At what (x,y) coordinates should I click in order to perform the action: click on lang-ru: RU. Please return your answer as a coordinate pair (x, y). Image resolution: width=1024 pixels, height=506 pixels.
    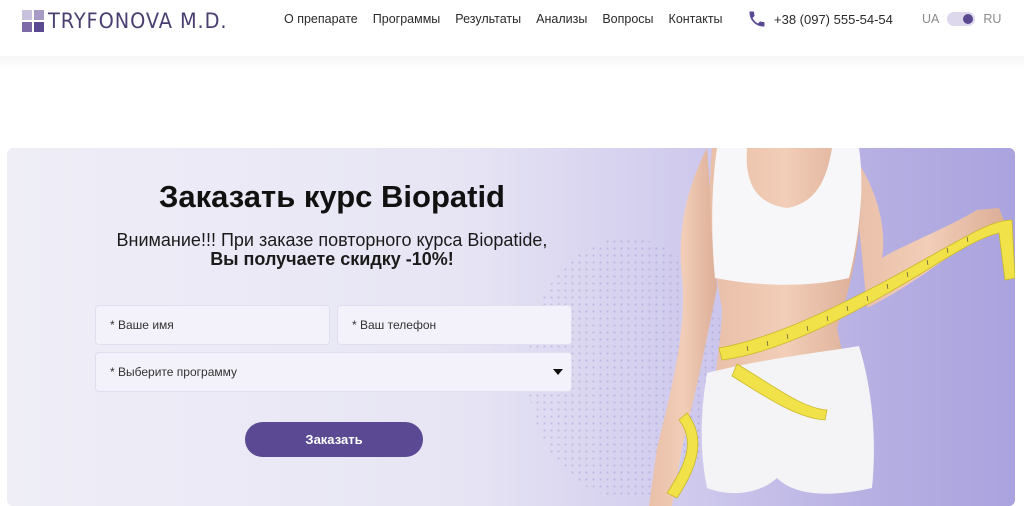
    Looking at the image, I should click on (992, 19).